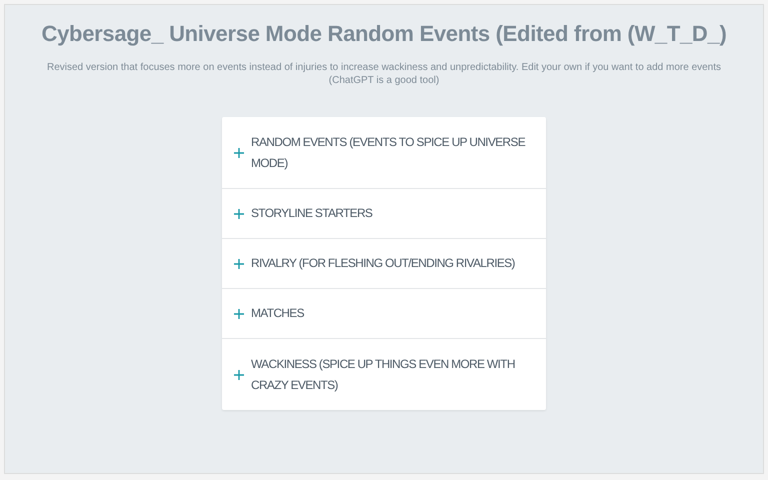 The height and width of the screenshot is (480, 768). I want to click on accordion-item: RANDOM EVENTS (EVENTS TO SPICE UP UNIVERSE MODE), so click(384, 152).